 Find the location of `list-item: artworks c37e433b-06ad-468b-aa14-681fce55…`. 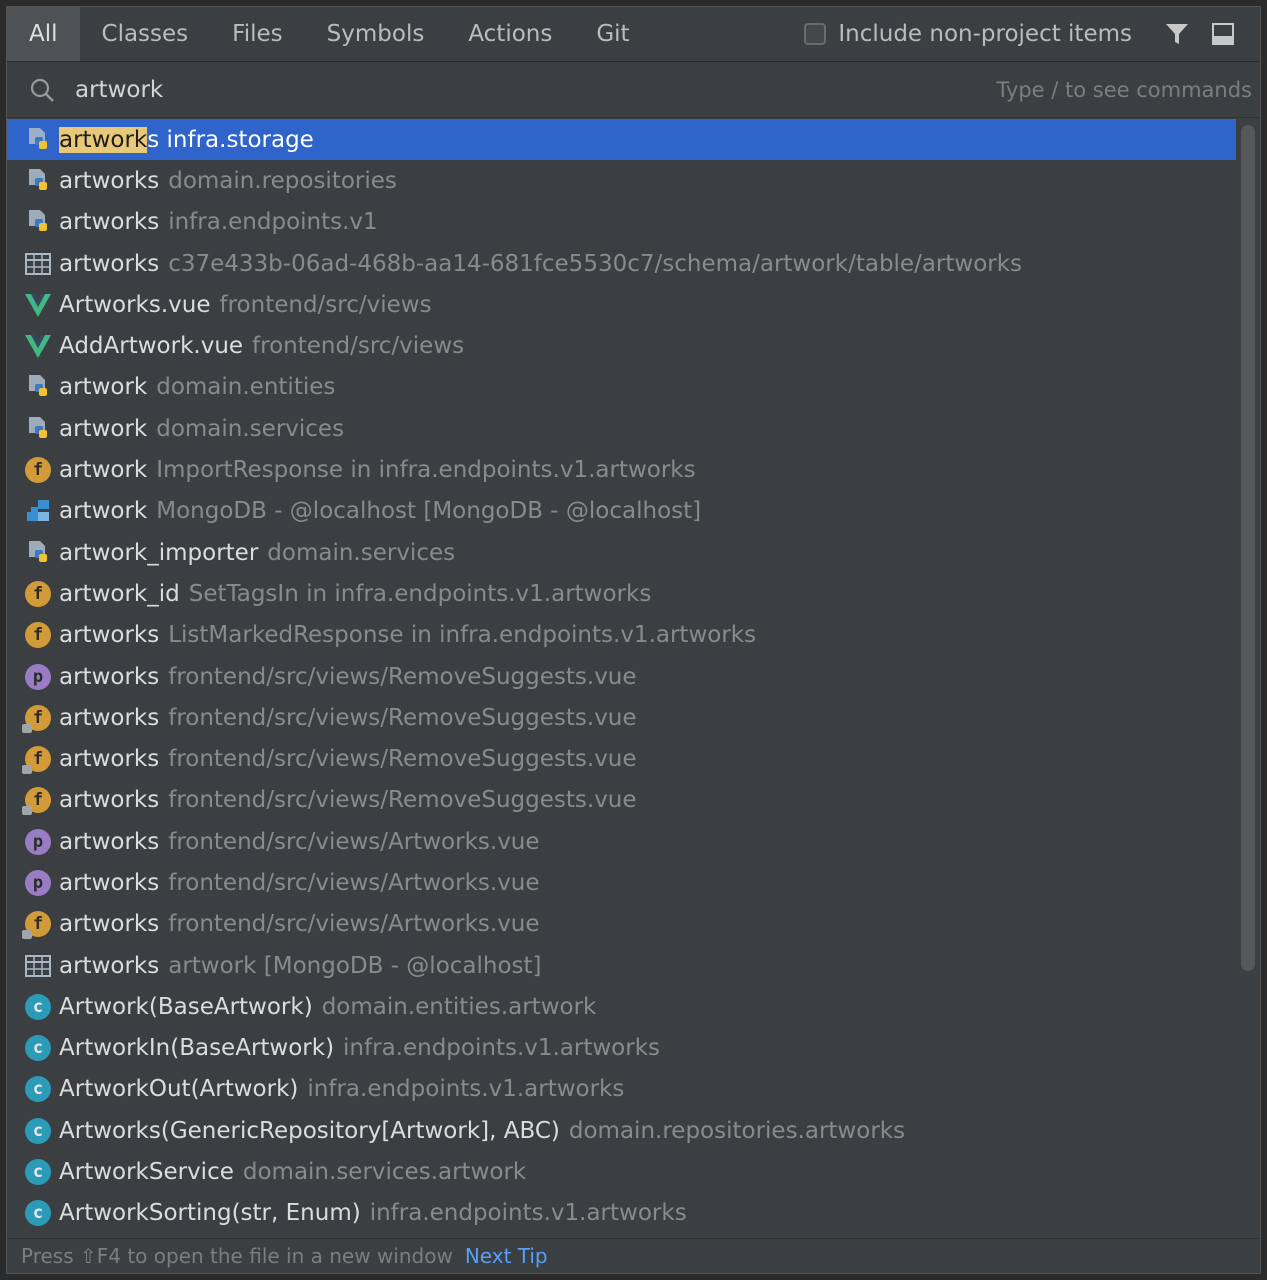

list-item: artworks c37e433b-06ad-468b-aa14-681fce55… is located at coordinates (633, 263).